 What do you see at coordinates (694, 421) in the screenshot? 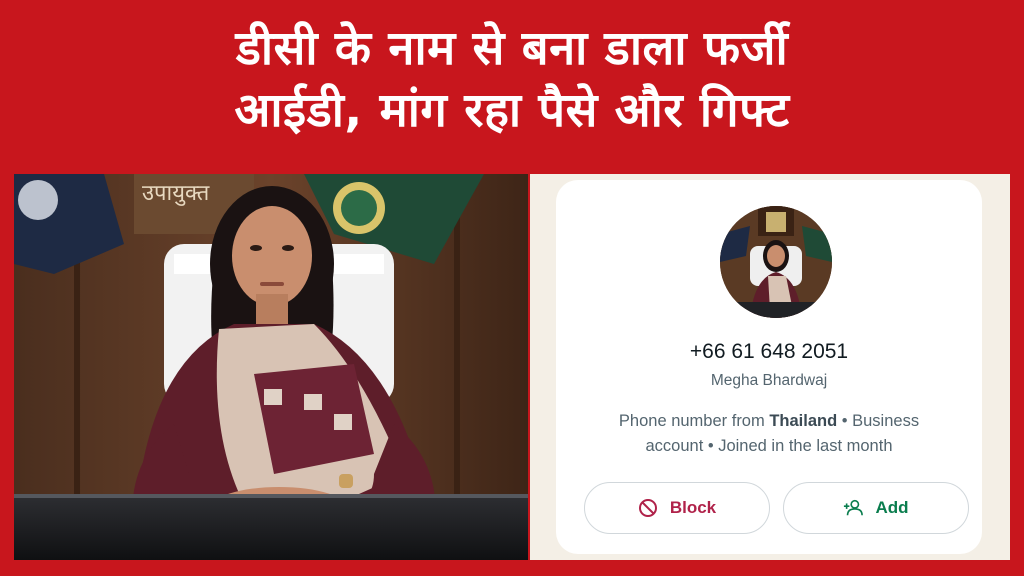
I see `info-prefix: Phone number from` at bounding box center [694, 421].